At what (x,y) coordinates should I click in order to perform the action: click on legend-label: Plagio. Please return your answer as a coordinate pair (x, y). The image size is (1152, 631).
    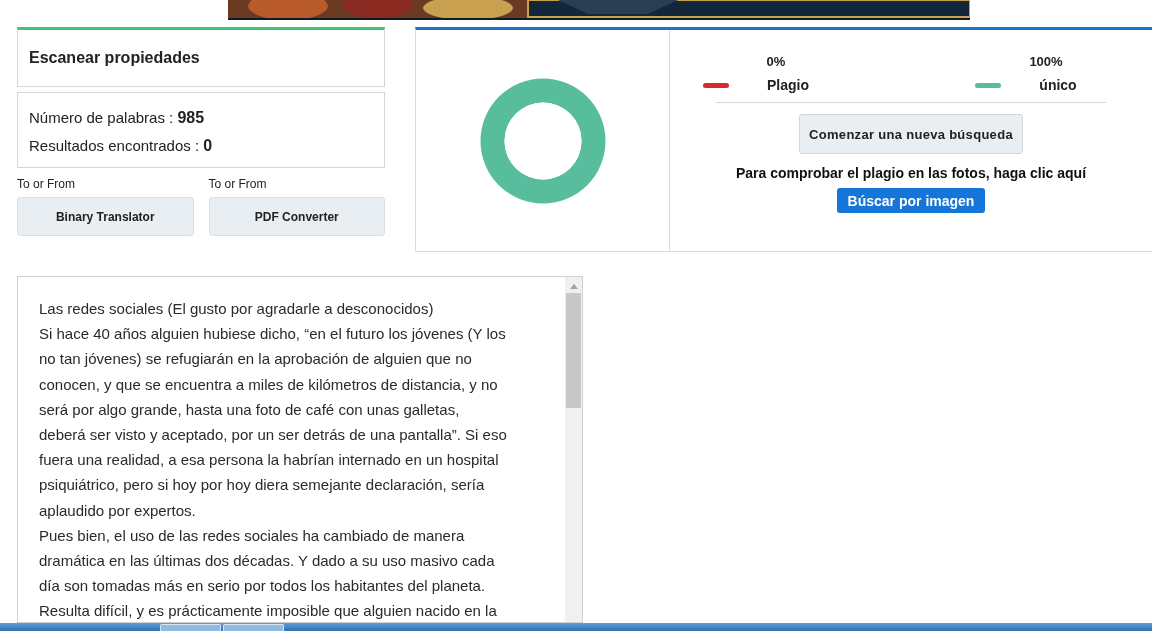
    Looking at the image, I should click on (788, 85).